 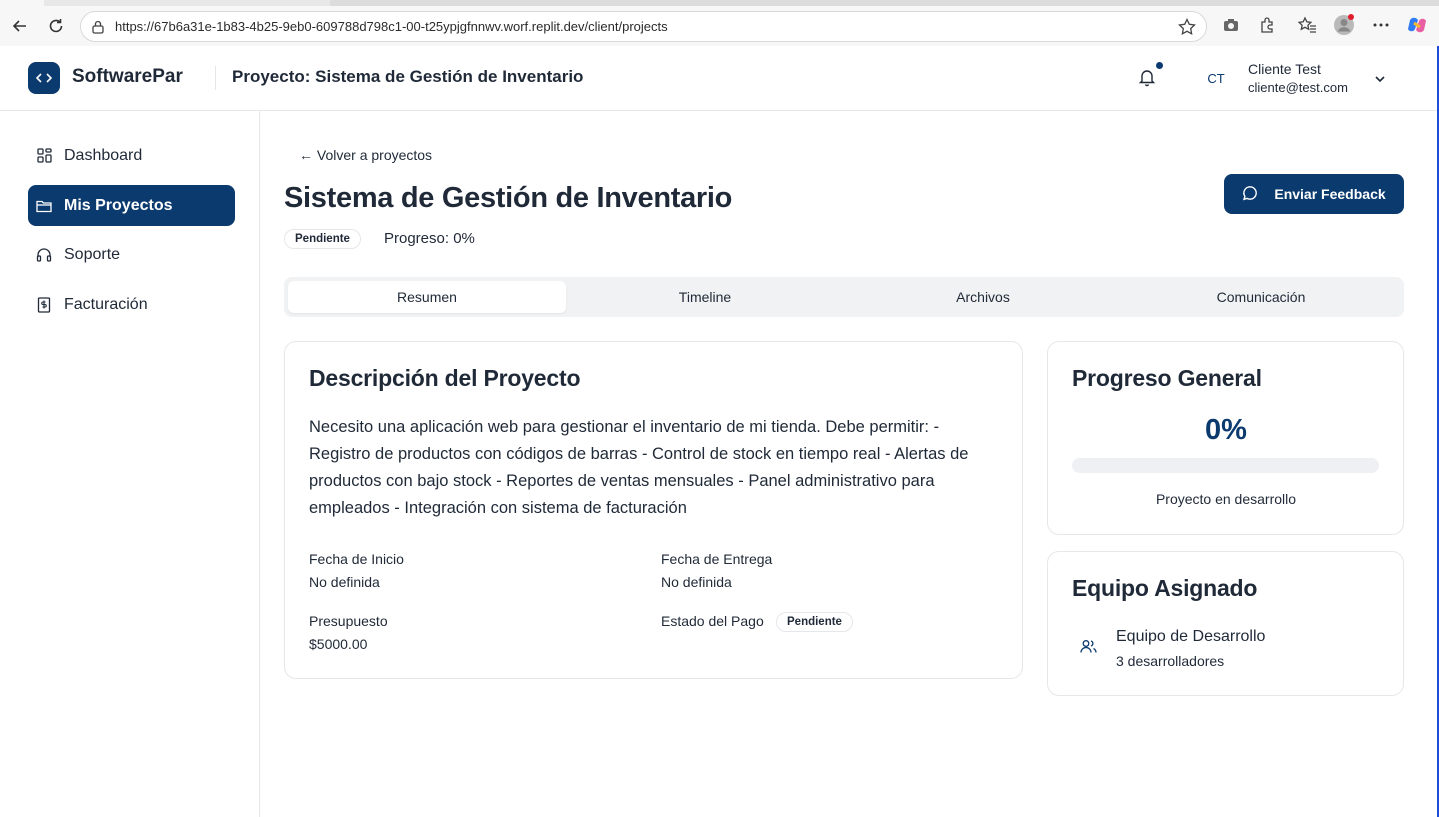 I want to click on sidebar-item-dashboard: Dashboard, so click(x=131, y=155).